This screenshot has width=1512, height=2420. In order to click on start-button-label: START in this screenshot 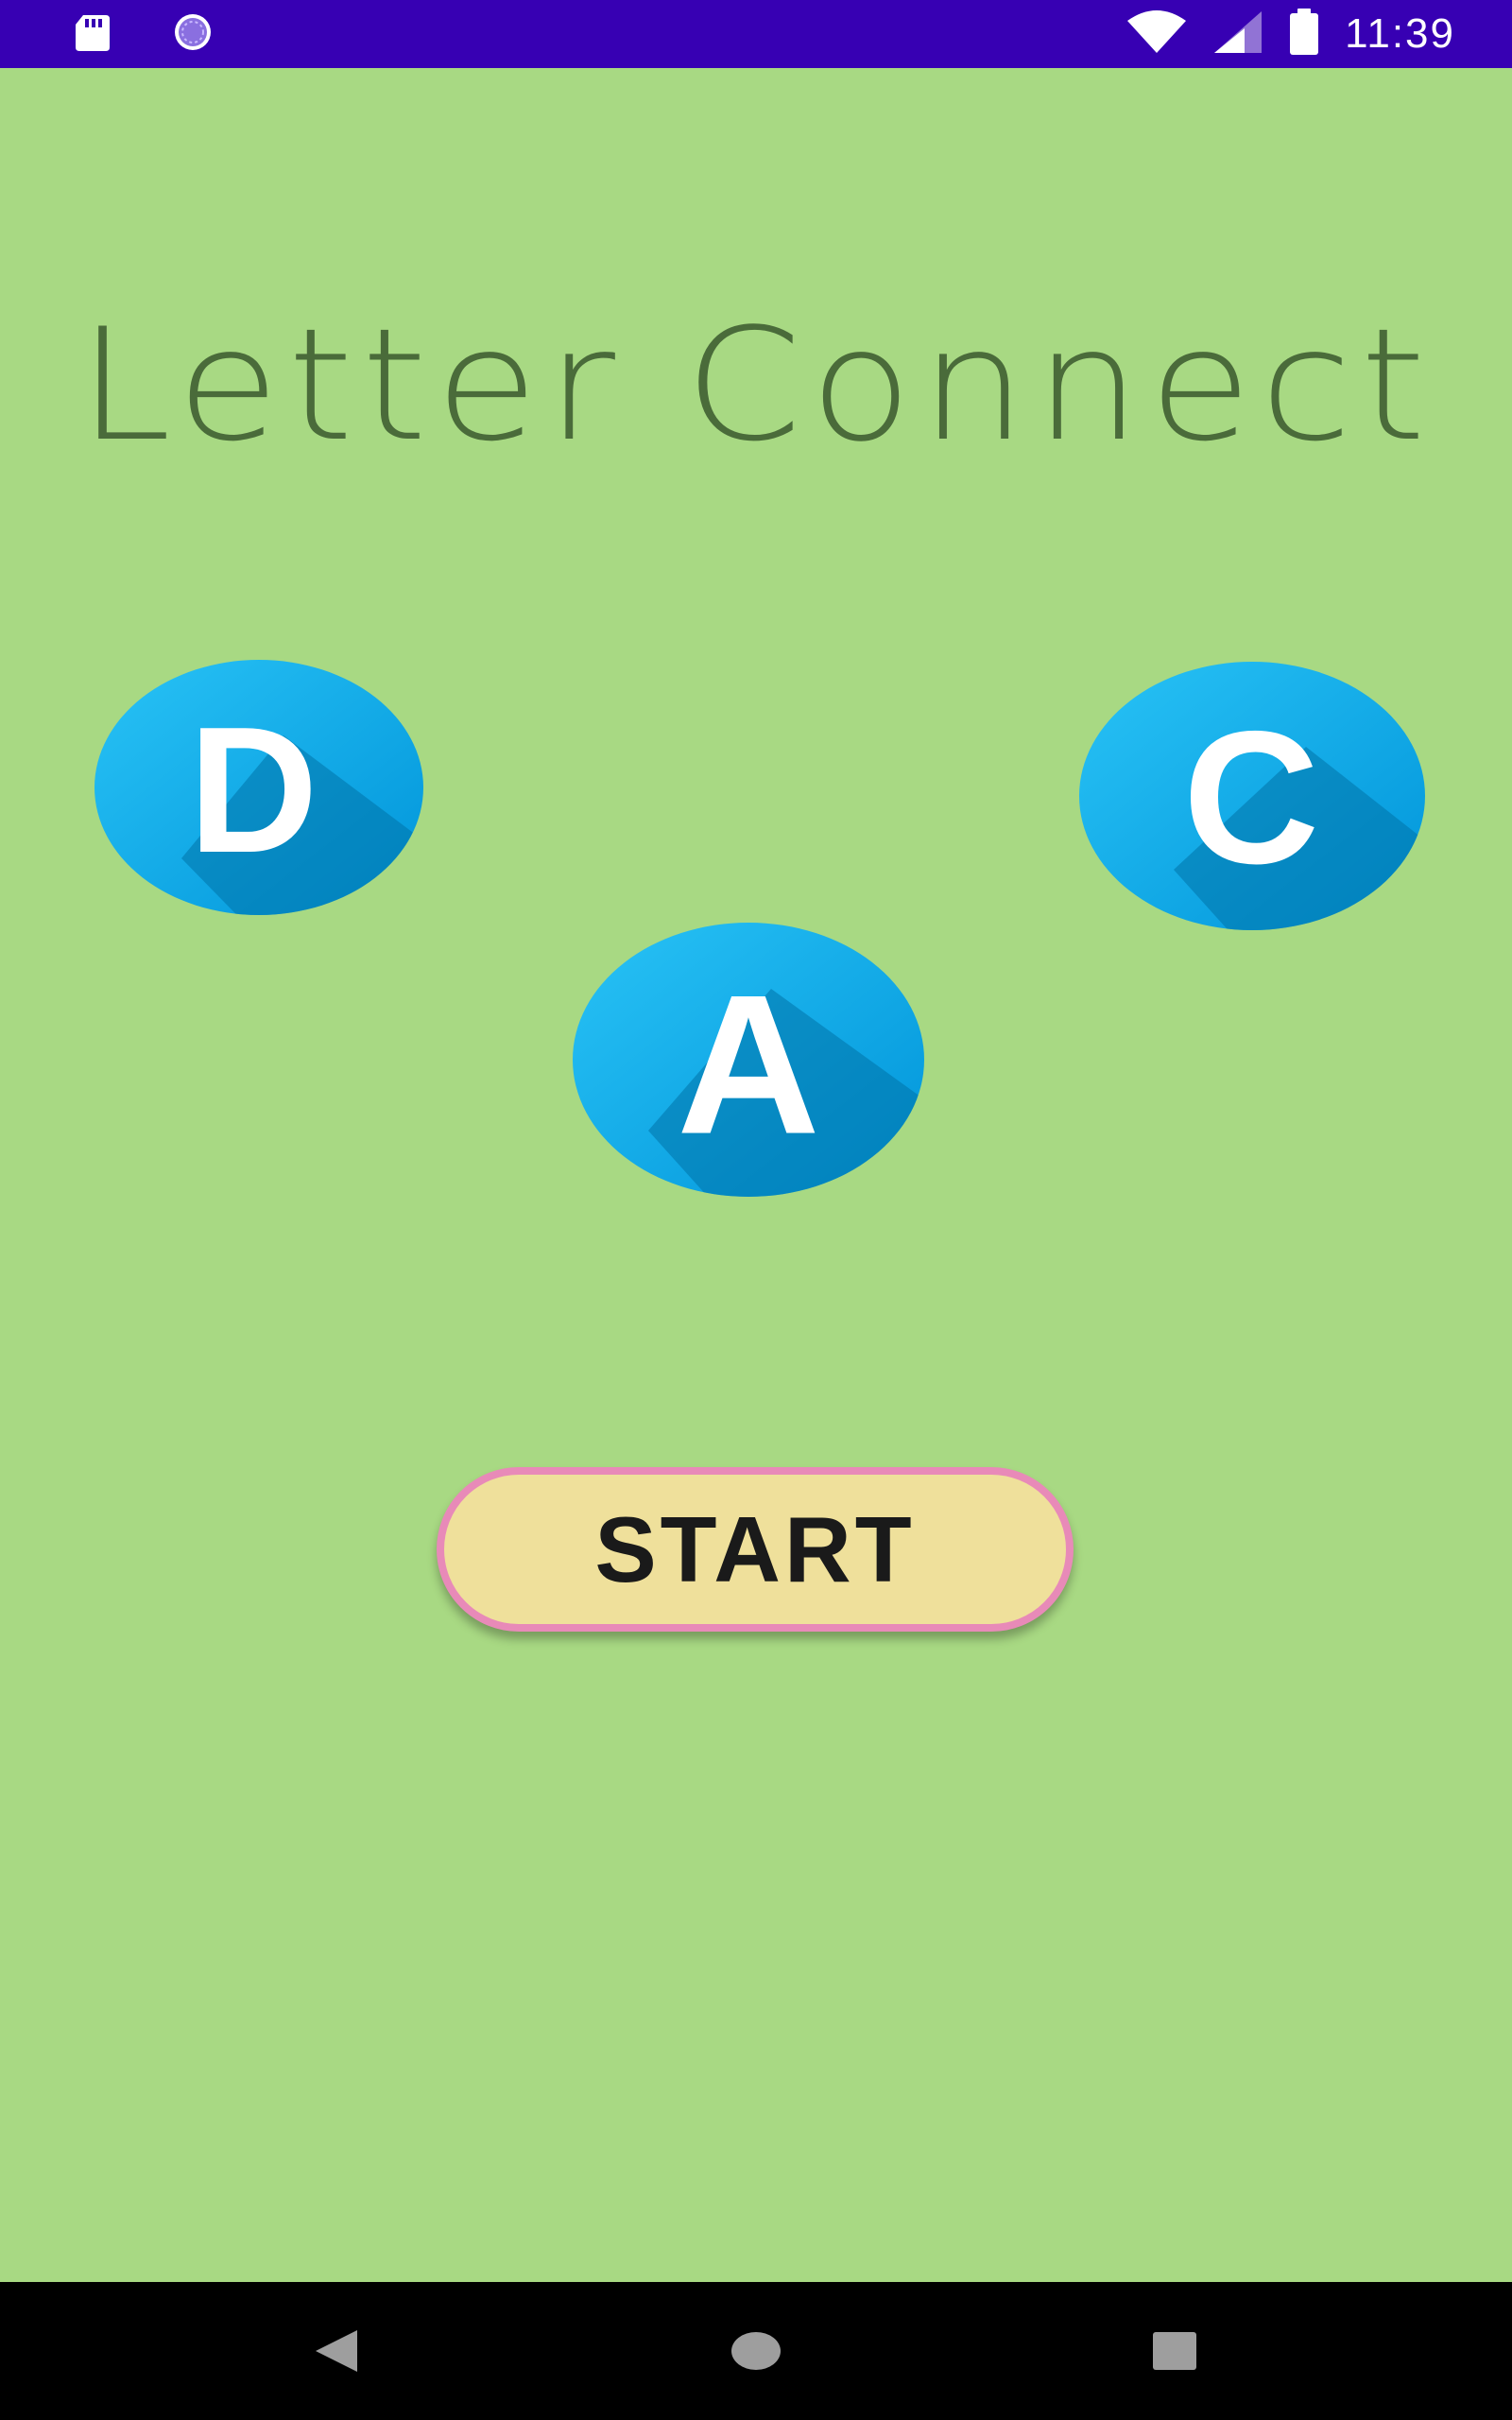, I will do `click(755, 1548)`.